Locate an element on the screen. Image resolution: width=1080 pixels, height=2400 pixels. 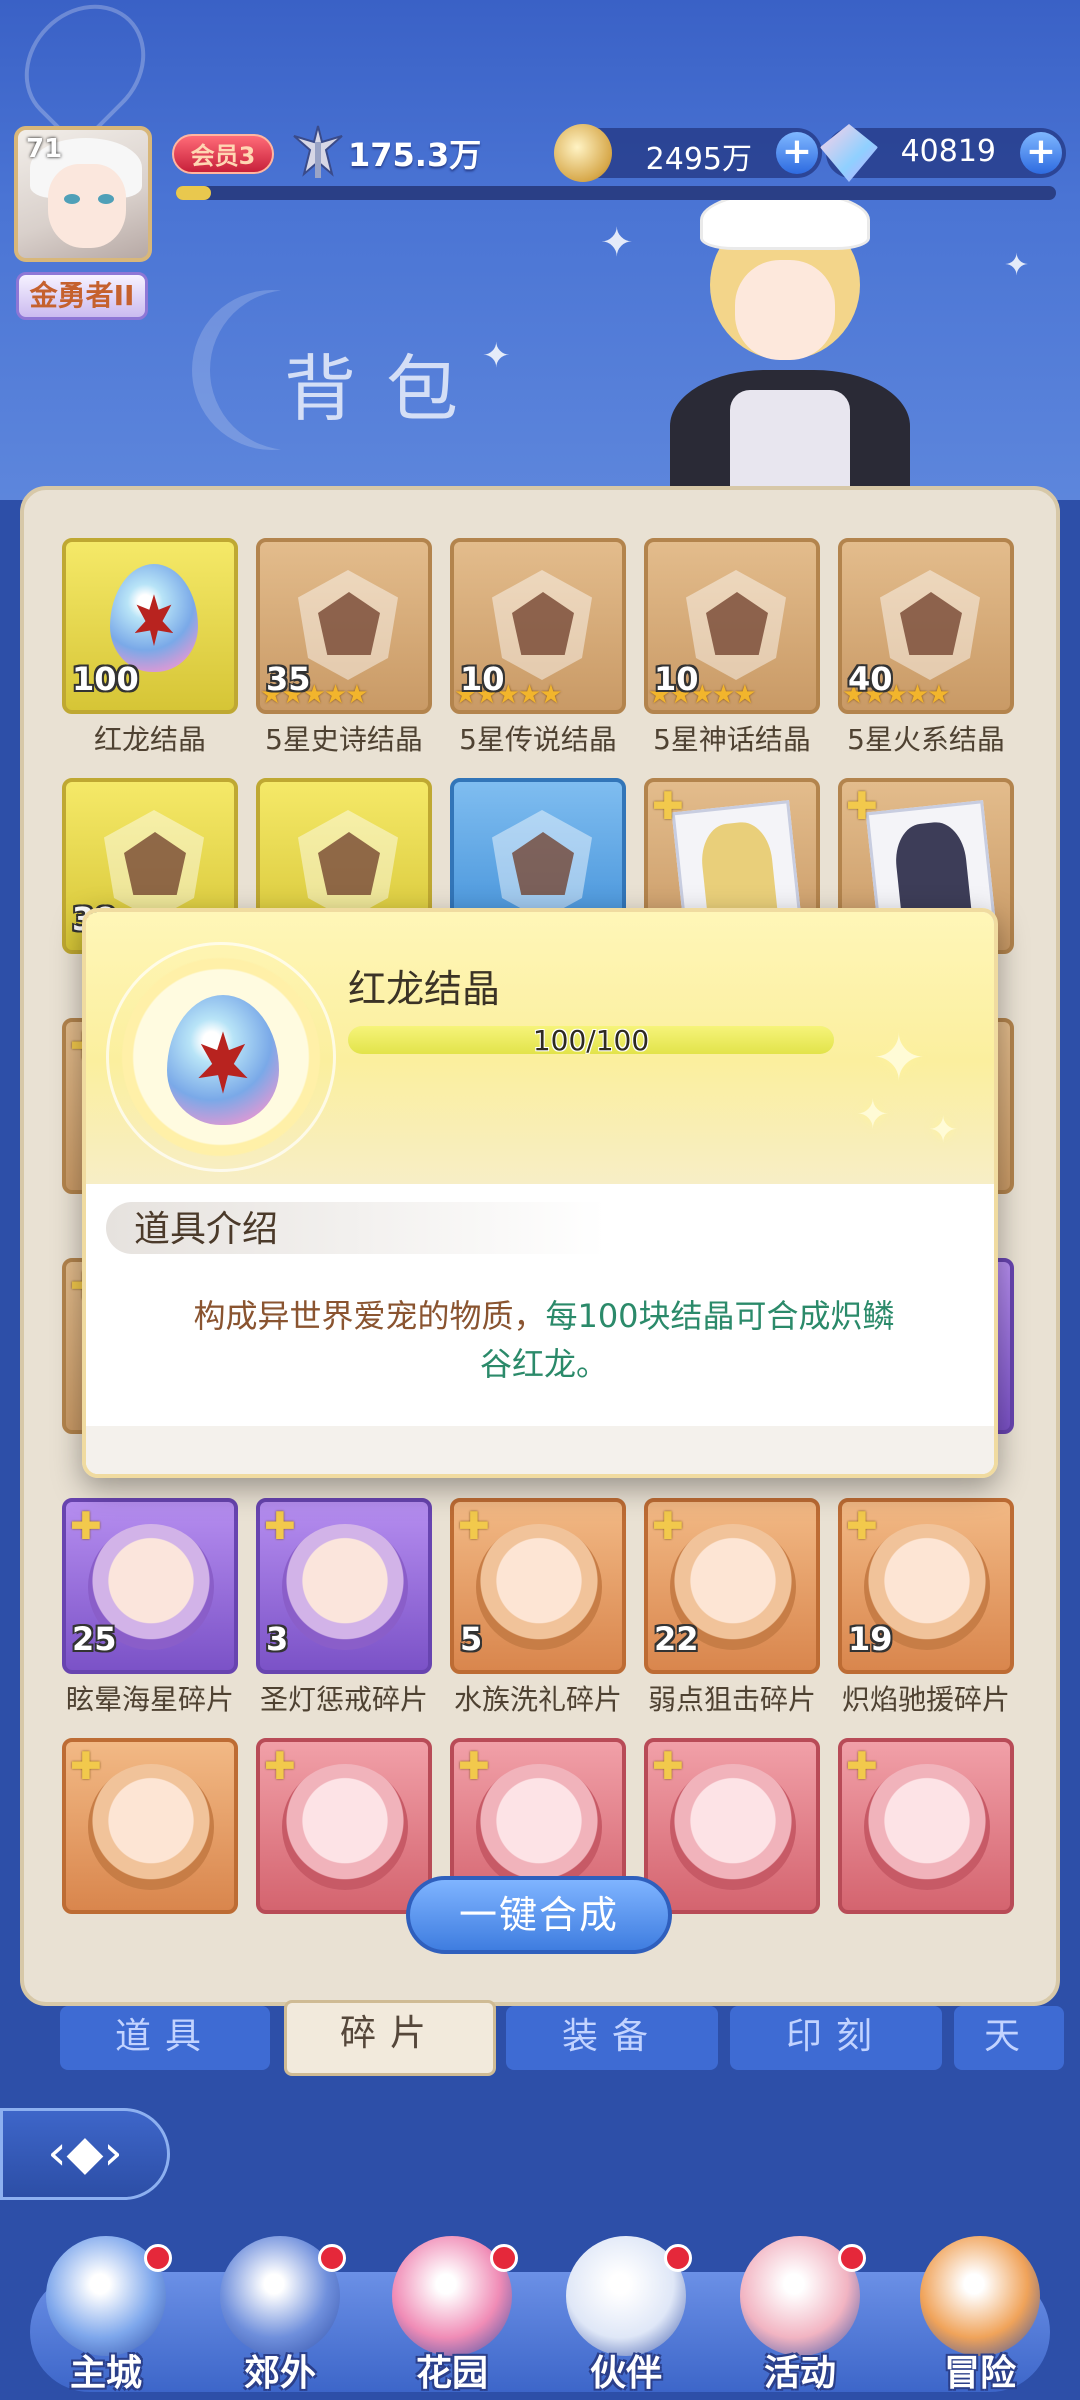
description-highlight: 每100块结晶可合成炽鳞 is located at coordinates (720, 1316).